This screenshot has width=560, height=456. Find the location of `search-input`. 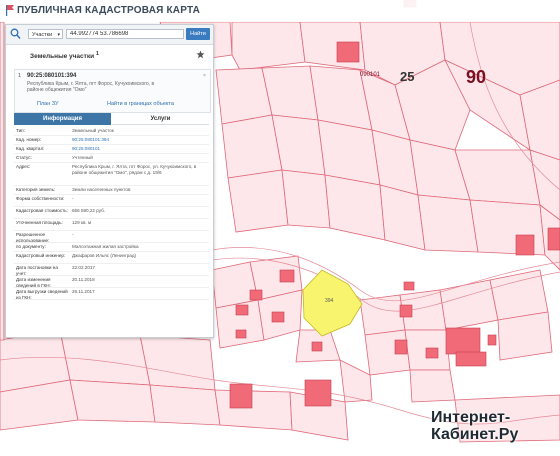

search-input is located at coordinates (125, 34).